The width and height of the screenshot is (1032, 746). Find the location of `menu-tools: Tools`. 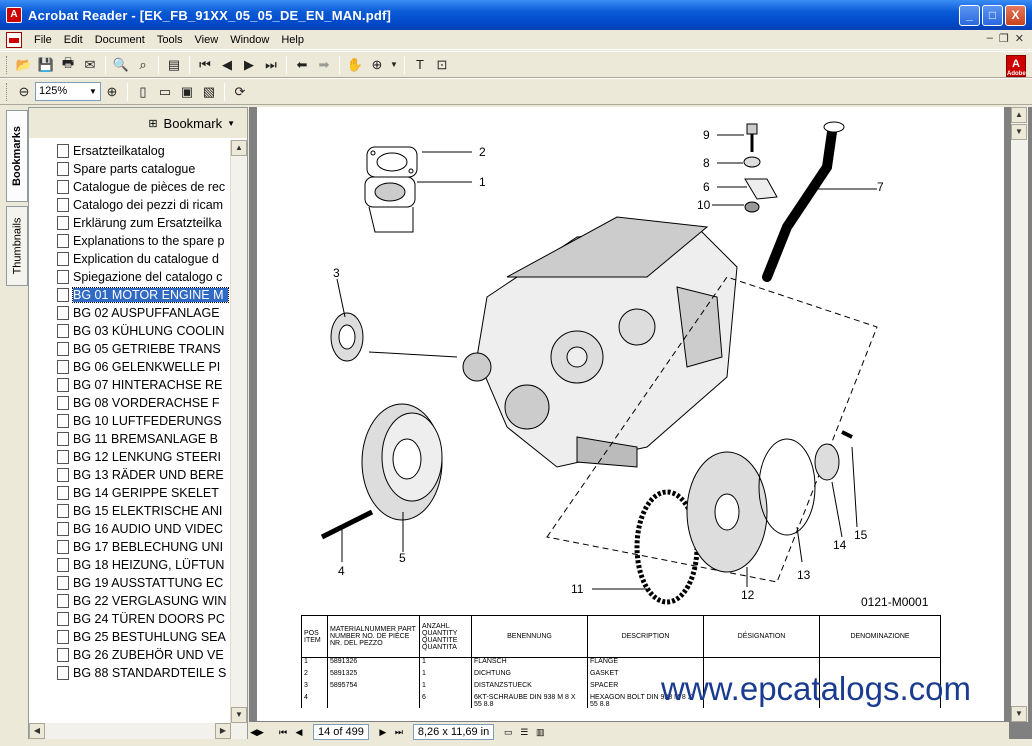

menu-tools: Tools is located at coordinates (170, 40).